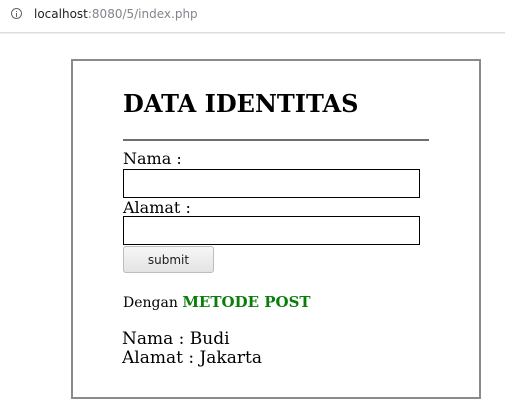 The height and width of the screenshot is (414, 505). What do you see at coordinates (157, 207) in the screenshot?
I see `alamat-label: Alamat :` at bounding box center [157, 207].